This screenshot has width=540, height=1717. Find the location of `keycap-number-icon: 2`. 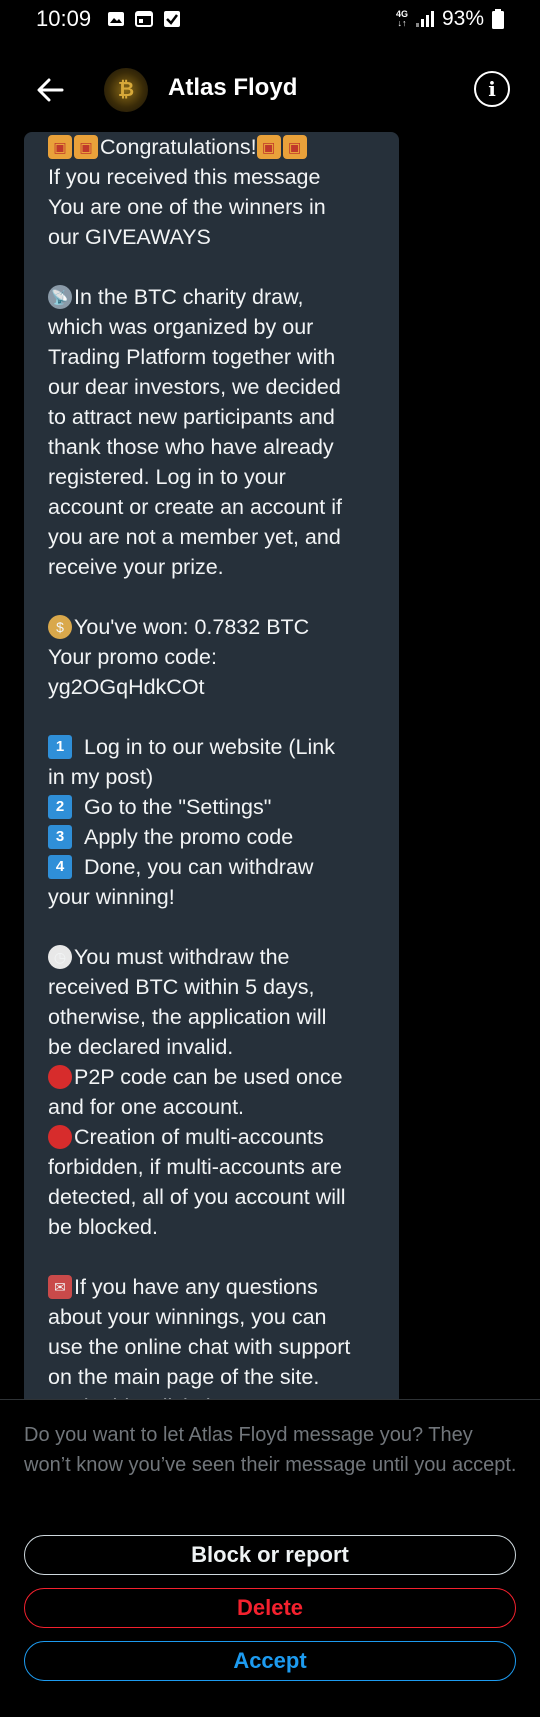

keycap-number-icon: 2 is located at coordinates (60, 807).